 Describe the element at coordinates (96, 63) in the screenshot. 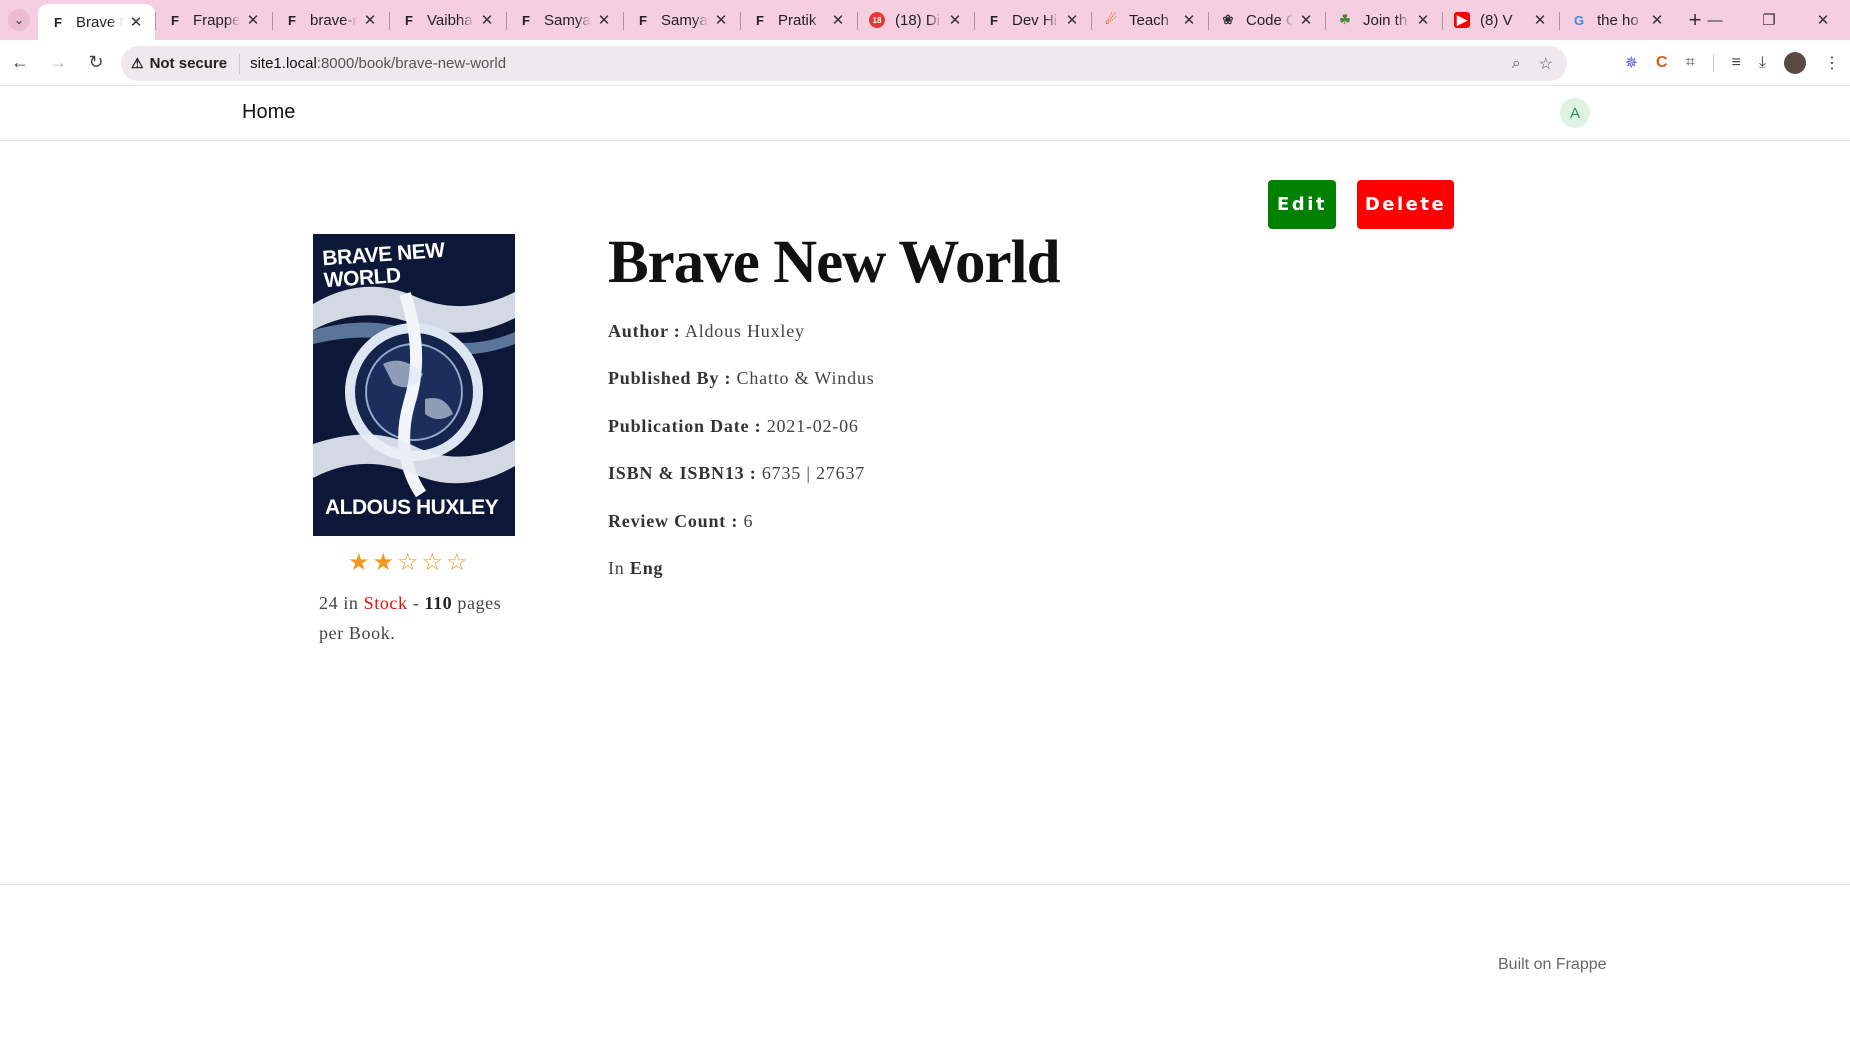

I see `reload-button: ↻` at that location.